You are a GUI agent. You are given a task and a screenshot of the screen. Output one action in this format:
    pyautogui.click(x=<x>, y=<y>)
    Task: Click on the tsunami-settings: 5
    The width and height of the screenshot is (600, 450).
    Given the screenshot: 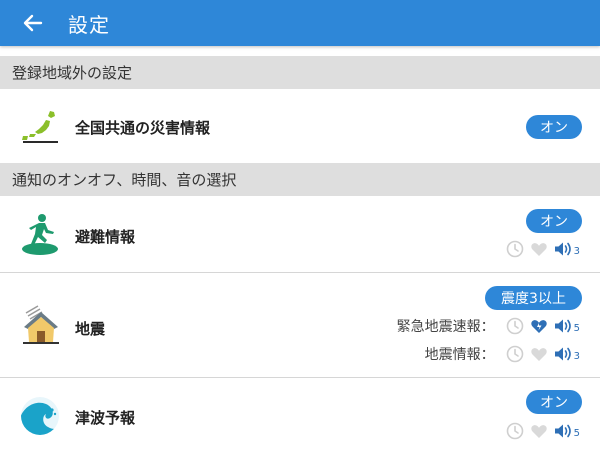 What is the action you would take?
    pyautogui.click(x=540, y=431)
    